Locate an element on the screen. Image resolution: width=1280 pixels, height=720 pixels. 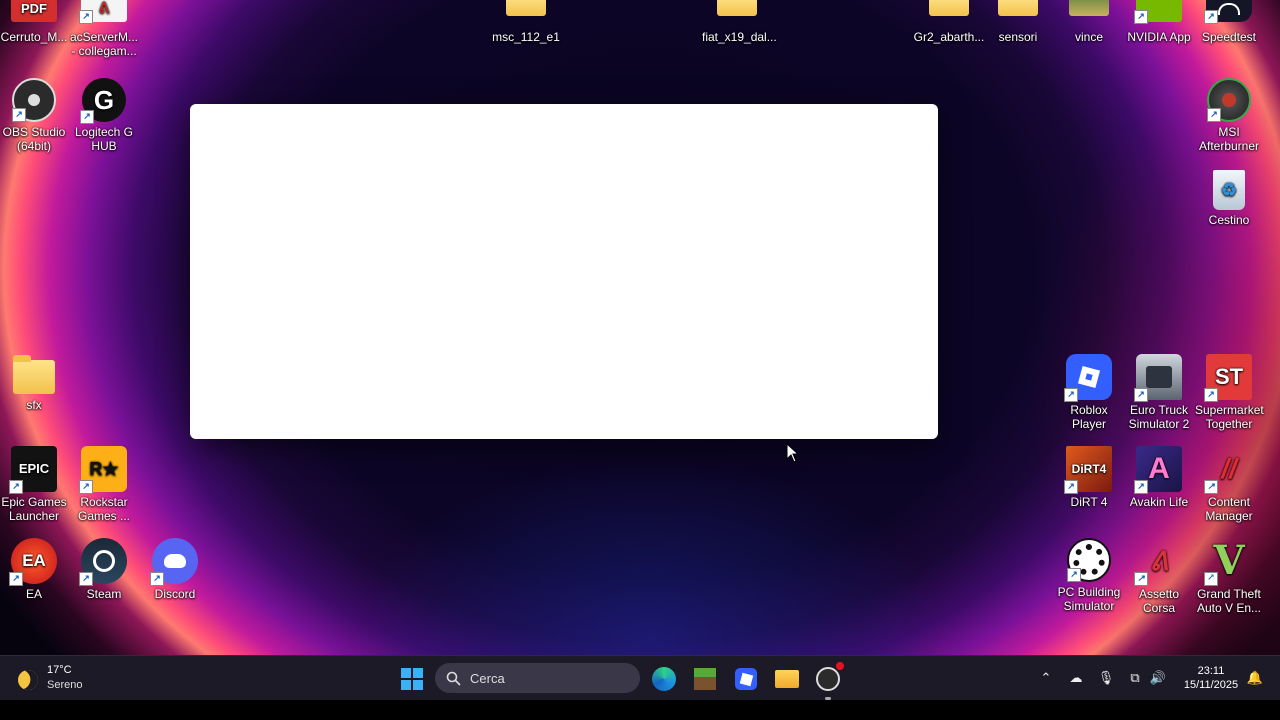
notification-icon: 🔔 is located at coordinates (1255, 678).